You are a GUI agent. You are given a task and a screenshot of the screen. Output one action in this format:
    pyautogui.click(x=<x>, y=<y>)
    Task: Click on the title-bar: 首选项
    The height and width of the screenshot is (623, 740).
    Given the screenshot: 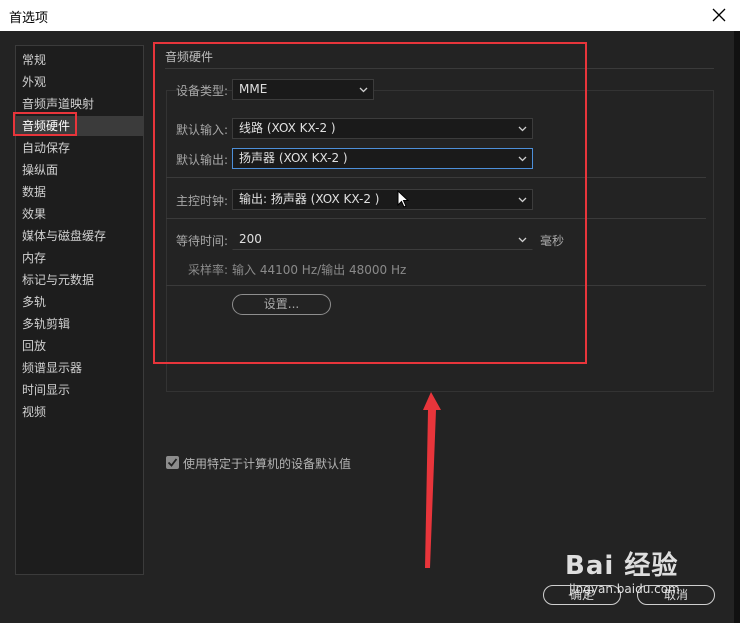 What is the action you would take?
    pyautogui.click(x=370, y=15)
    